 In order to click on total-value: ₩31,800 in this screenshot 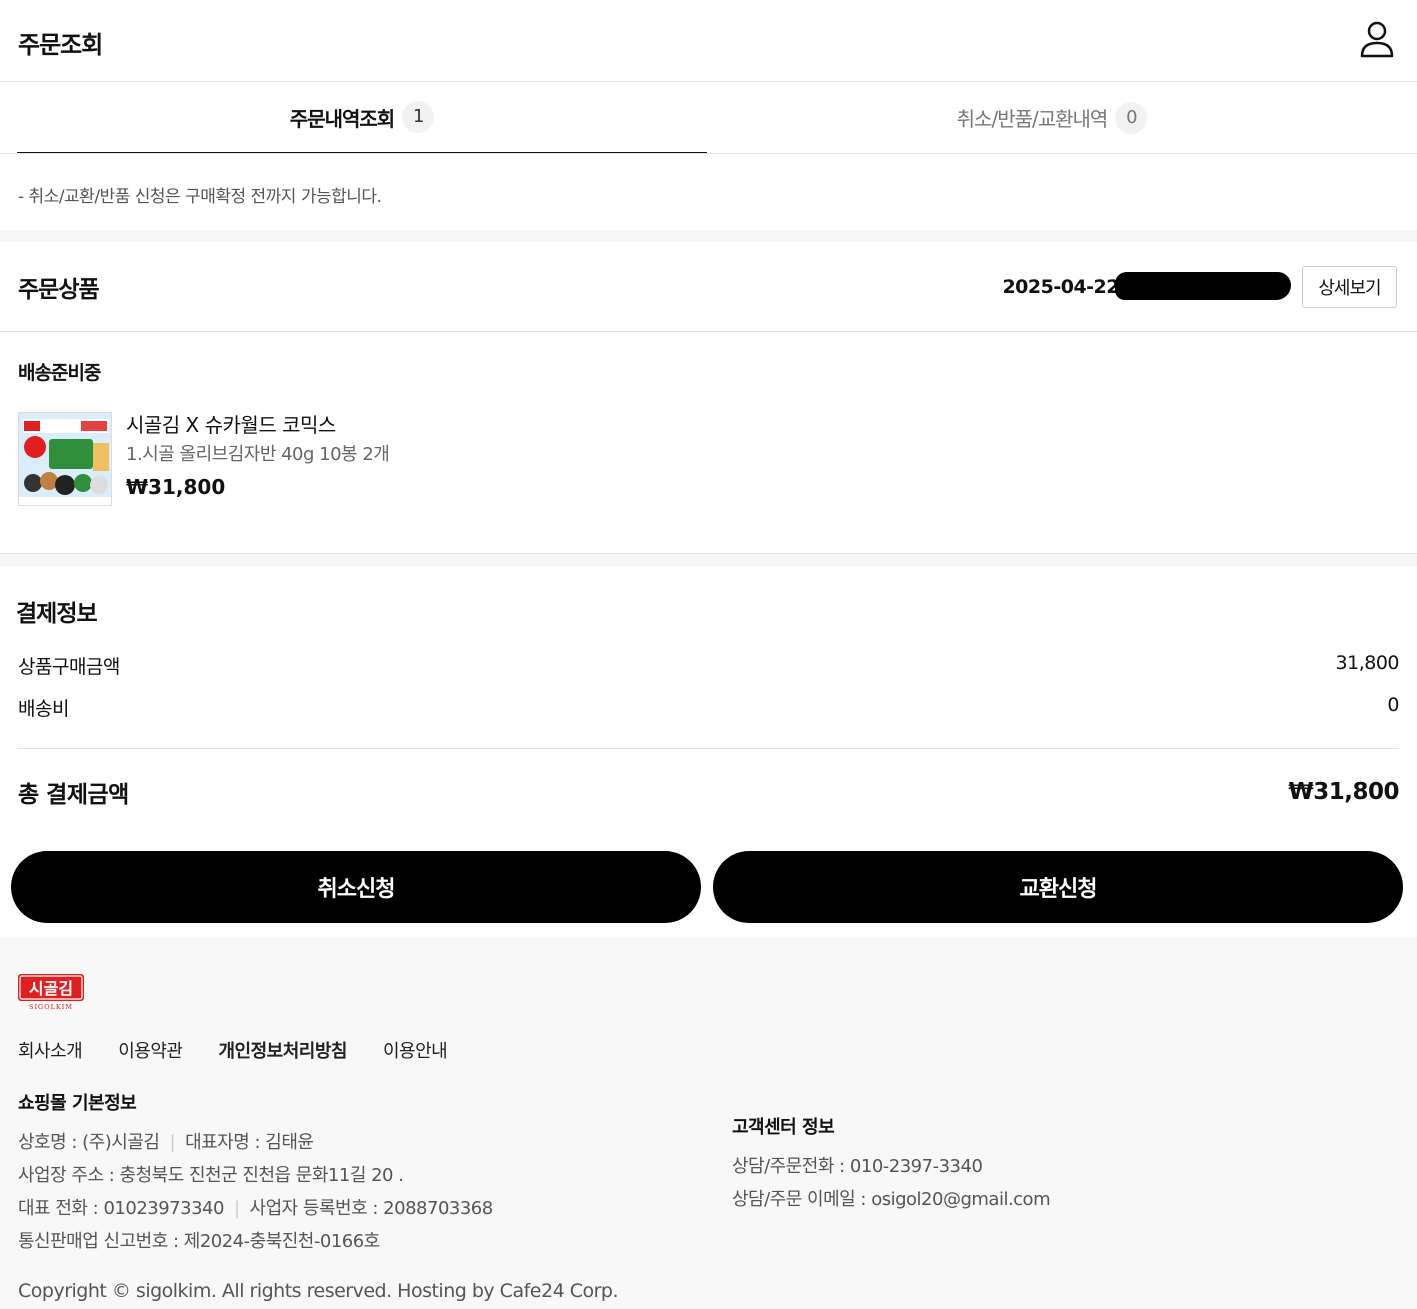, I will do `click(1343, 792)`.